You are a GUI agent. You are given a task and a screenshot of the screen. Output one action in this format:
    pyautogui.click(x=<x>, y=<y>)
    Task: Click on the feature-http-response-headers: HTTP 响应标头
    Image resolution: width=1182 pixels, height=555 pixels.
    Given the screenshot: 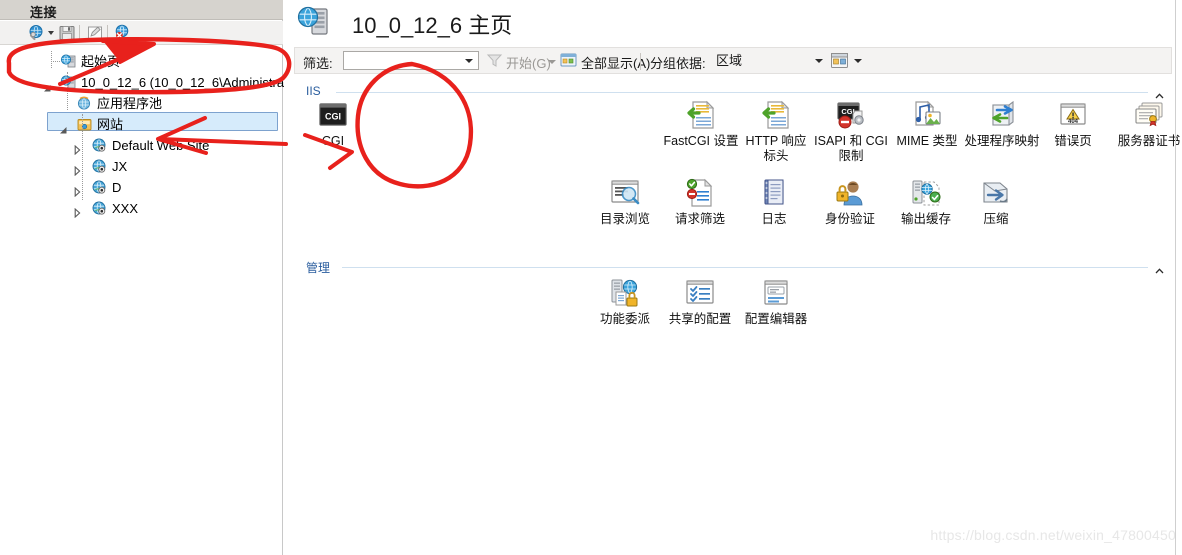 What is the action you would take?
    pyautogui.click(x=776, y=131)
    